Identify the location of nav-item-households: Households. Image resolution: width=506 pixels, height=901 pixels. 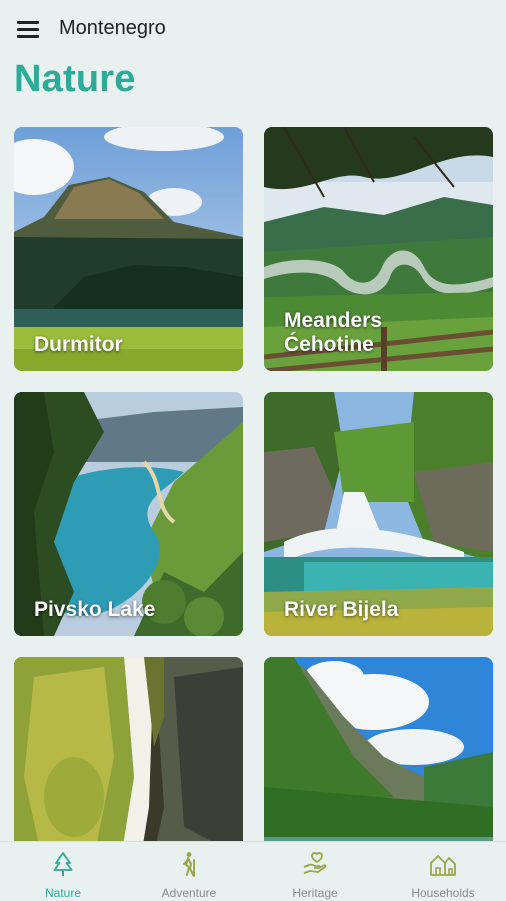
(443, 871).